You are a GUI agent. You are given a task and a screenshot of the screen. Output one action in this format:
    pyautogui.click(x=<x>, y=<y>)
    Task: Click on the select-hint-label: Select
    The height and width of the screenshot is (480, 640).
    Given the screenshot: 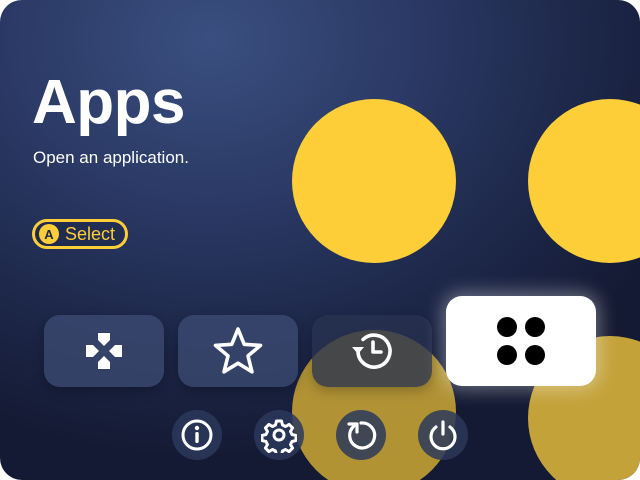 What is the action you would take?
    pyautogui.click(x=90, y=233)
    